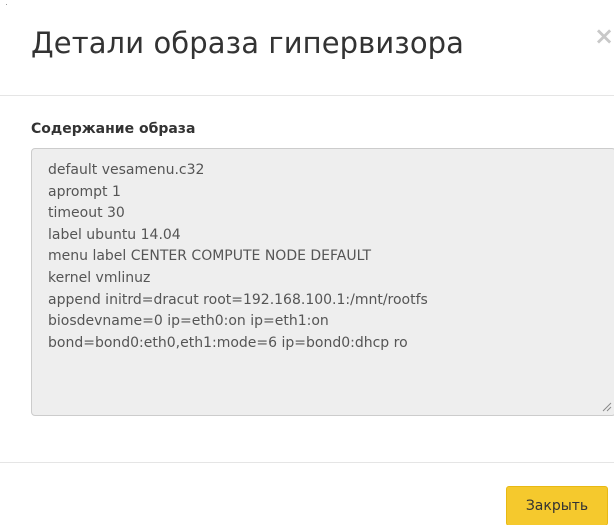 Image resolution: width=614 pixels, height=525 pixels. Describe the element at coordinates (307, 493) in the screenshot. I see `modal-footer: Закрыть` at that location.